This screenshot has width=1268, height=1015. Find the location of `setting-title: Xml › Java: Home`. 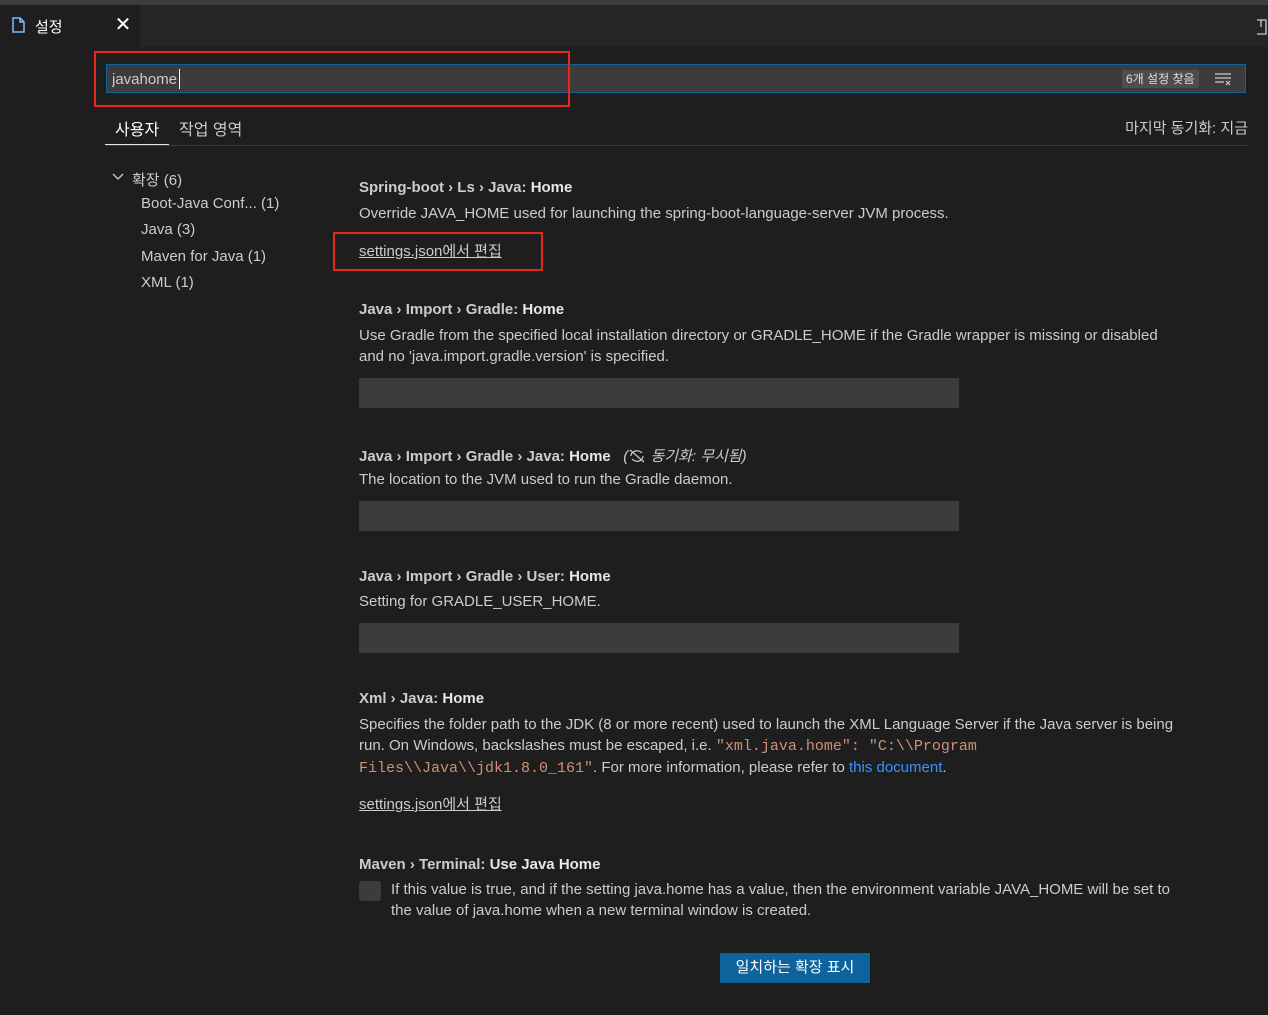

setting-title: Xml › Java: Home is located at coordinates (421, 698).